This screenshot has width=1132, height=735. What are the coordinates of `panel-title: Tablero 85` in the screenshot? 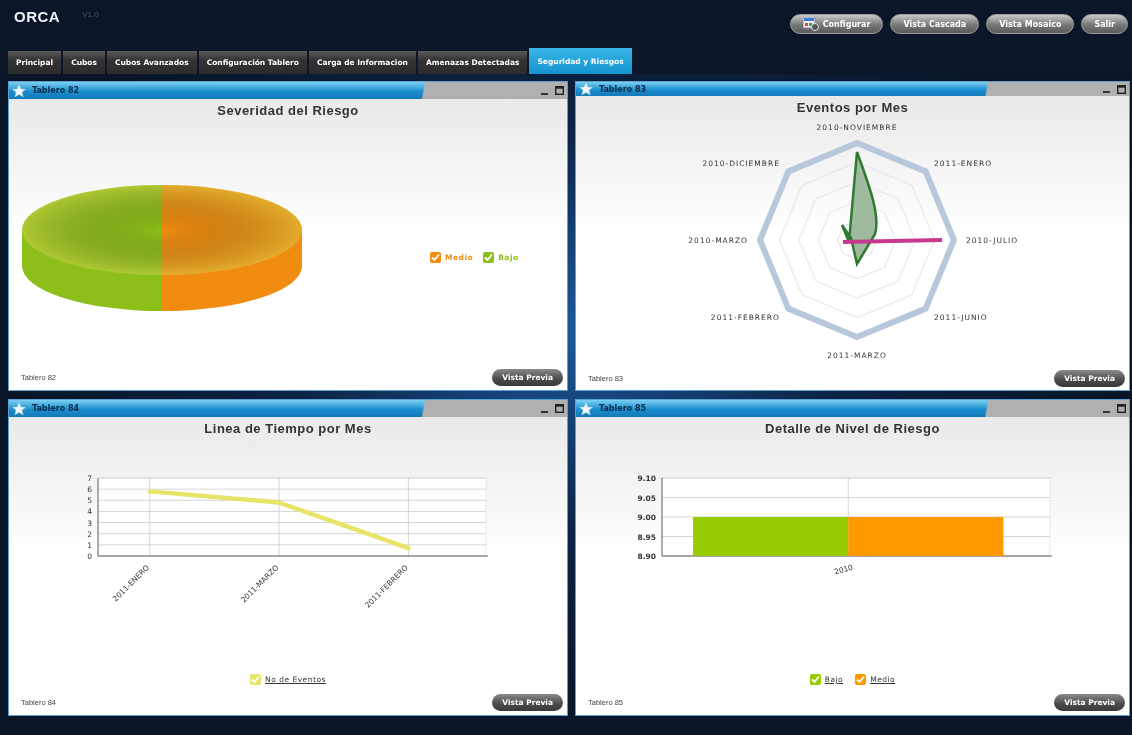 It's located at (623, 408).